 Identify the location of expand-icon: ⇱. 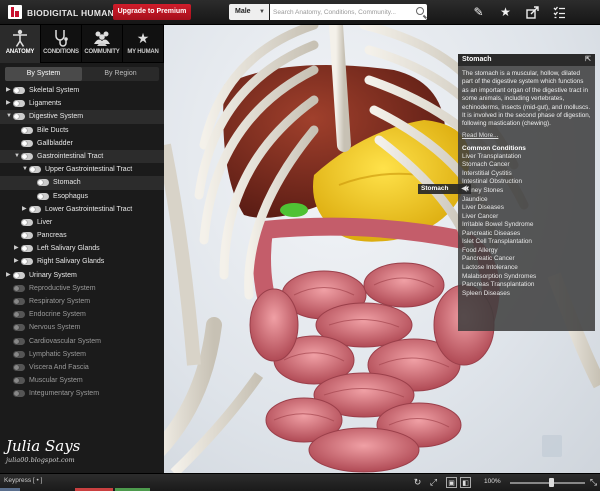
(588, 60).